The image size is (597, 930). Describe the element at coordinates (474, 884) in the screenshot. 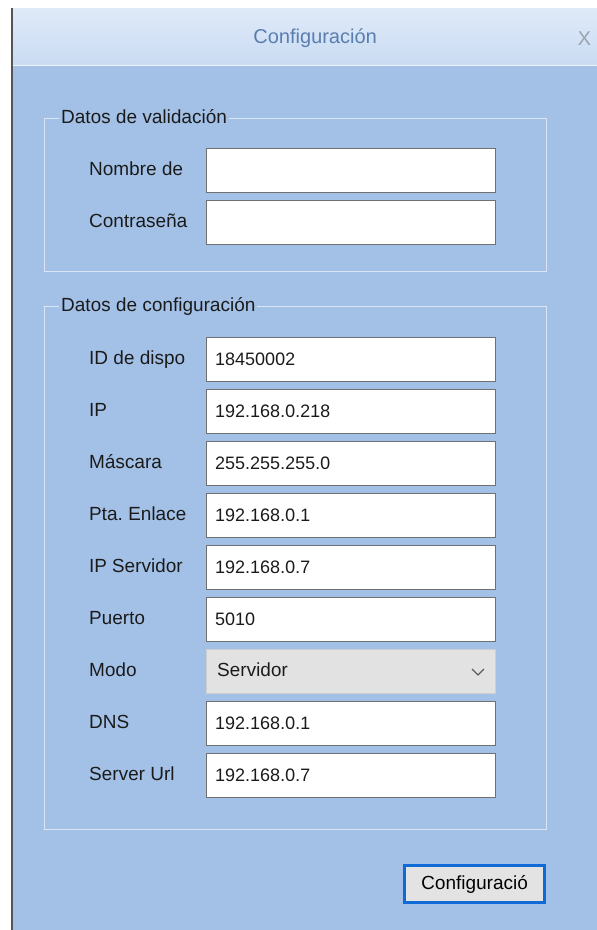

I see `configure-button: Configuració` at that location.